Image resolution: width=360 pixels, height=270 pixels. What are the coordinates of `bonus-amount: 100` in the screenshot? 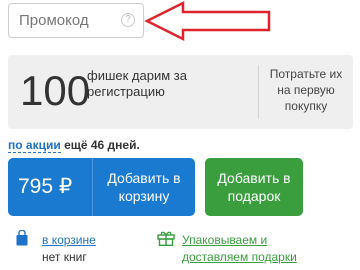 It's located at (55, 90).